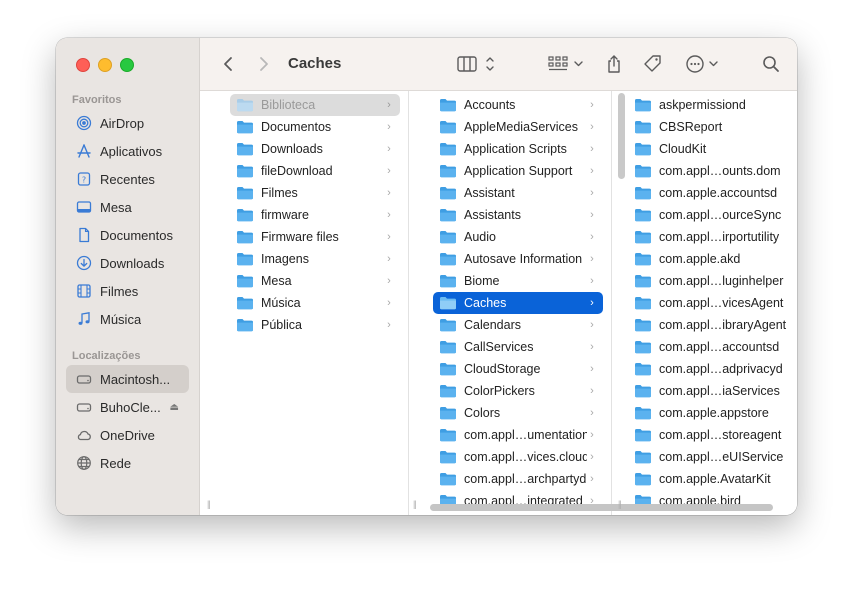  Describe the element at coordinates (712, 281) in the screenshot. I see `folder-row: com.appl…luginhelper` at that location.